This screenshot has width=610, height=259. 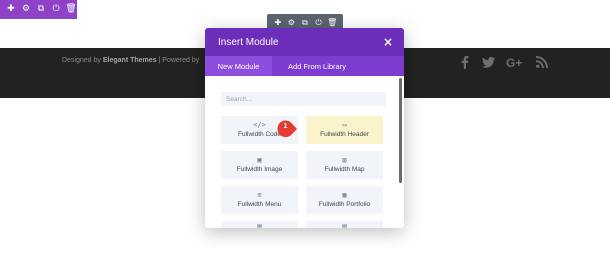 I want to click on google-plus-icon: G+, so click(x=516, y=62).